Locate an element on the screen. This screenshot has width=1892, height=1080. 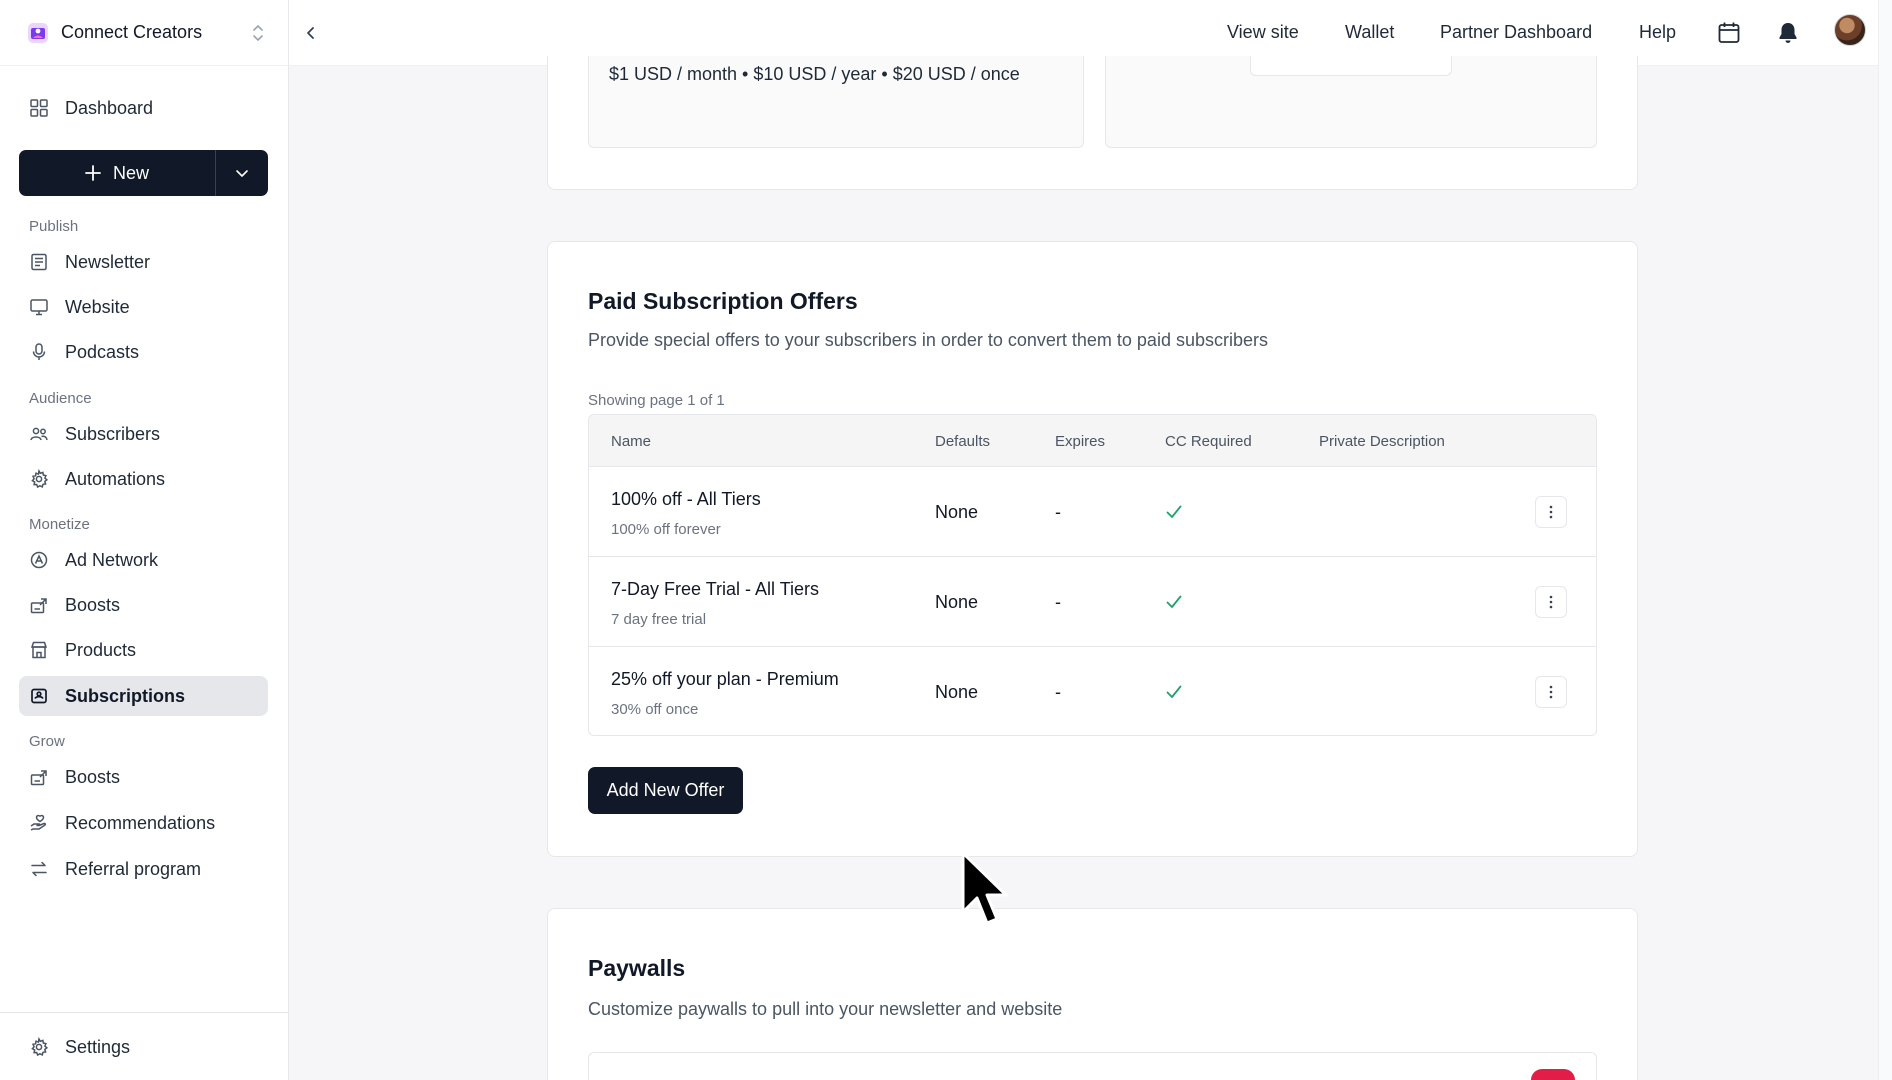
section-title: Paid Subscription Offers is located at coordinates (723, 301).